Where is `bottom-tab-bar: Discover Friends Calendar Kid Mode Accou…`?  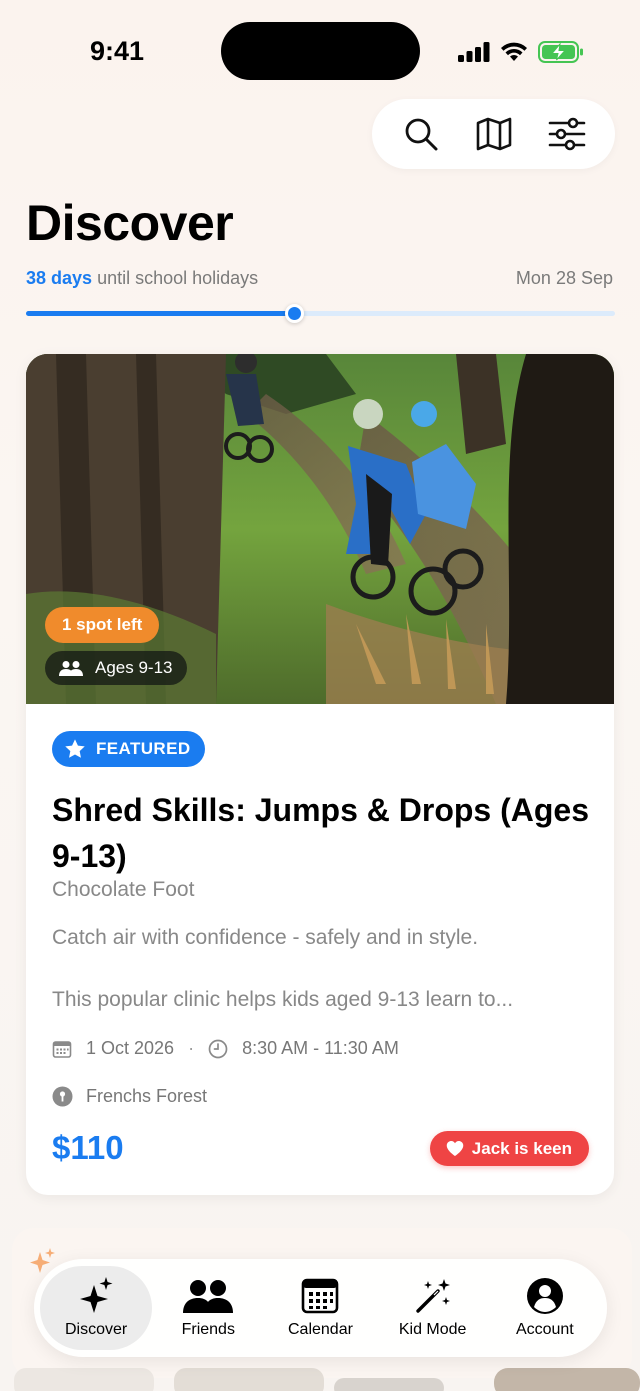 bottom-tab-bar: Discover Friends Calendar Kid Mode Accou… is located at coordinates (320, 1308).